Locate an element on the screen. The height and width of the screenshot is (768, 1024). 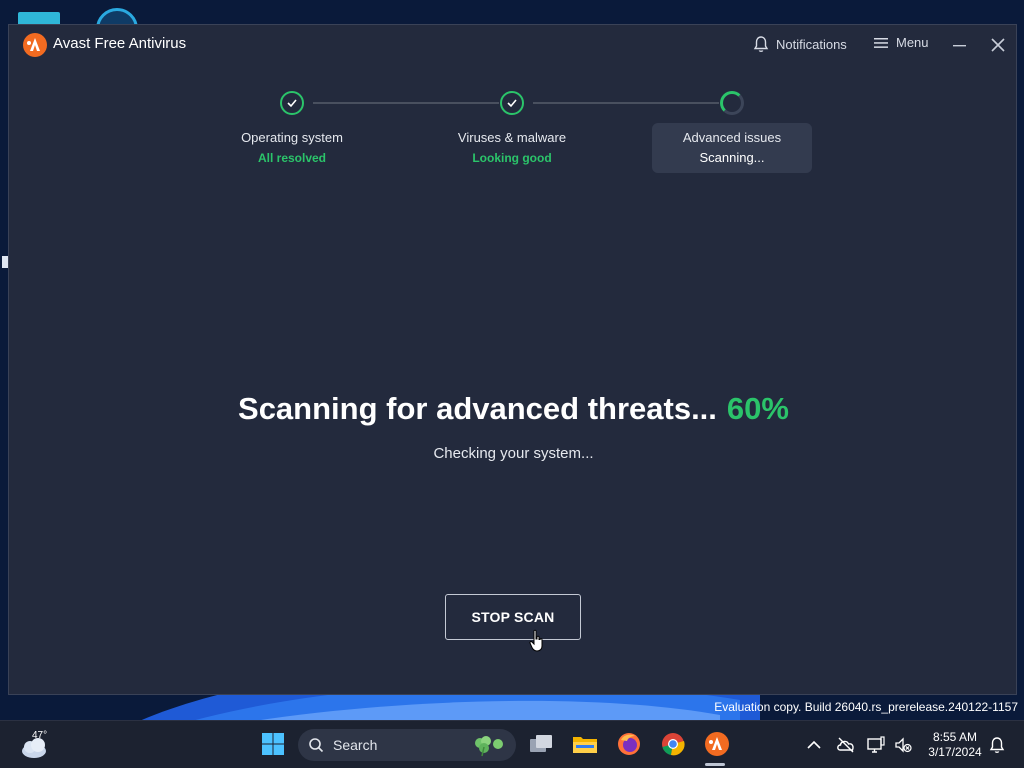
clover-decoration-icon is located at coordinates (489, 746).